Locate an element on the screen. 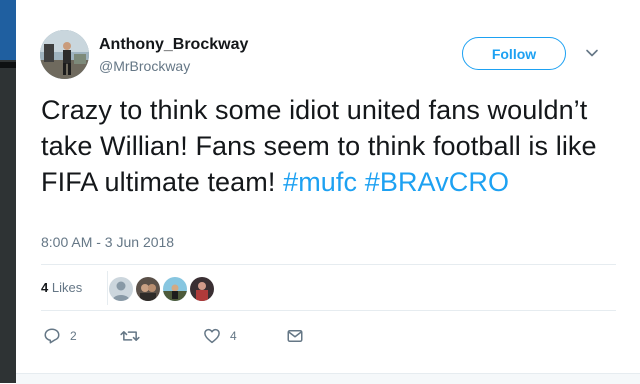 The height and width of the screenshot is (384, 640). author-handle: @MrBrockway is located at coordinates (144, 66).